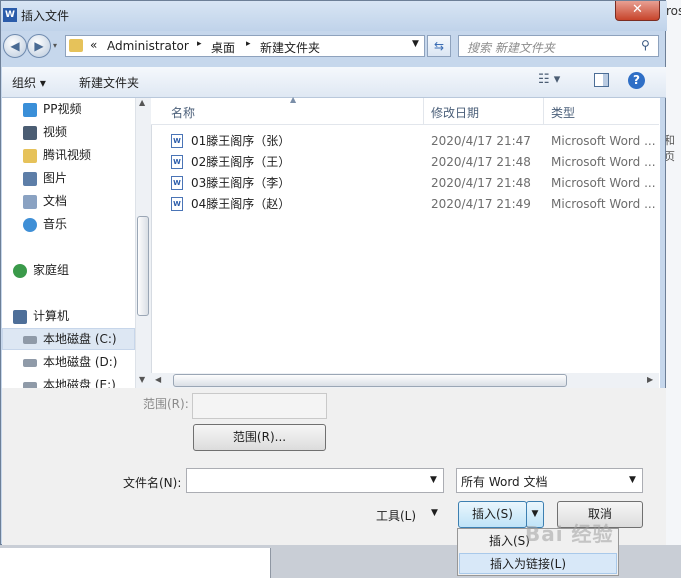  Describe the element at coordinates (511, 48) in the screenshot. I see `search-placeholder: 搜索 新建文件夹` at that location.